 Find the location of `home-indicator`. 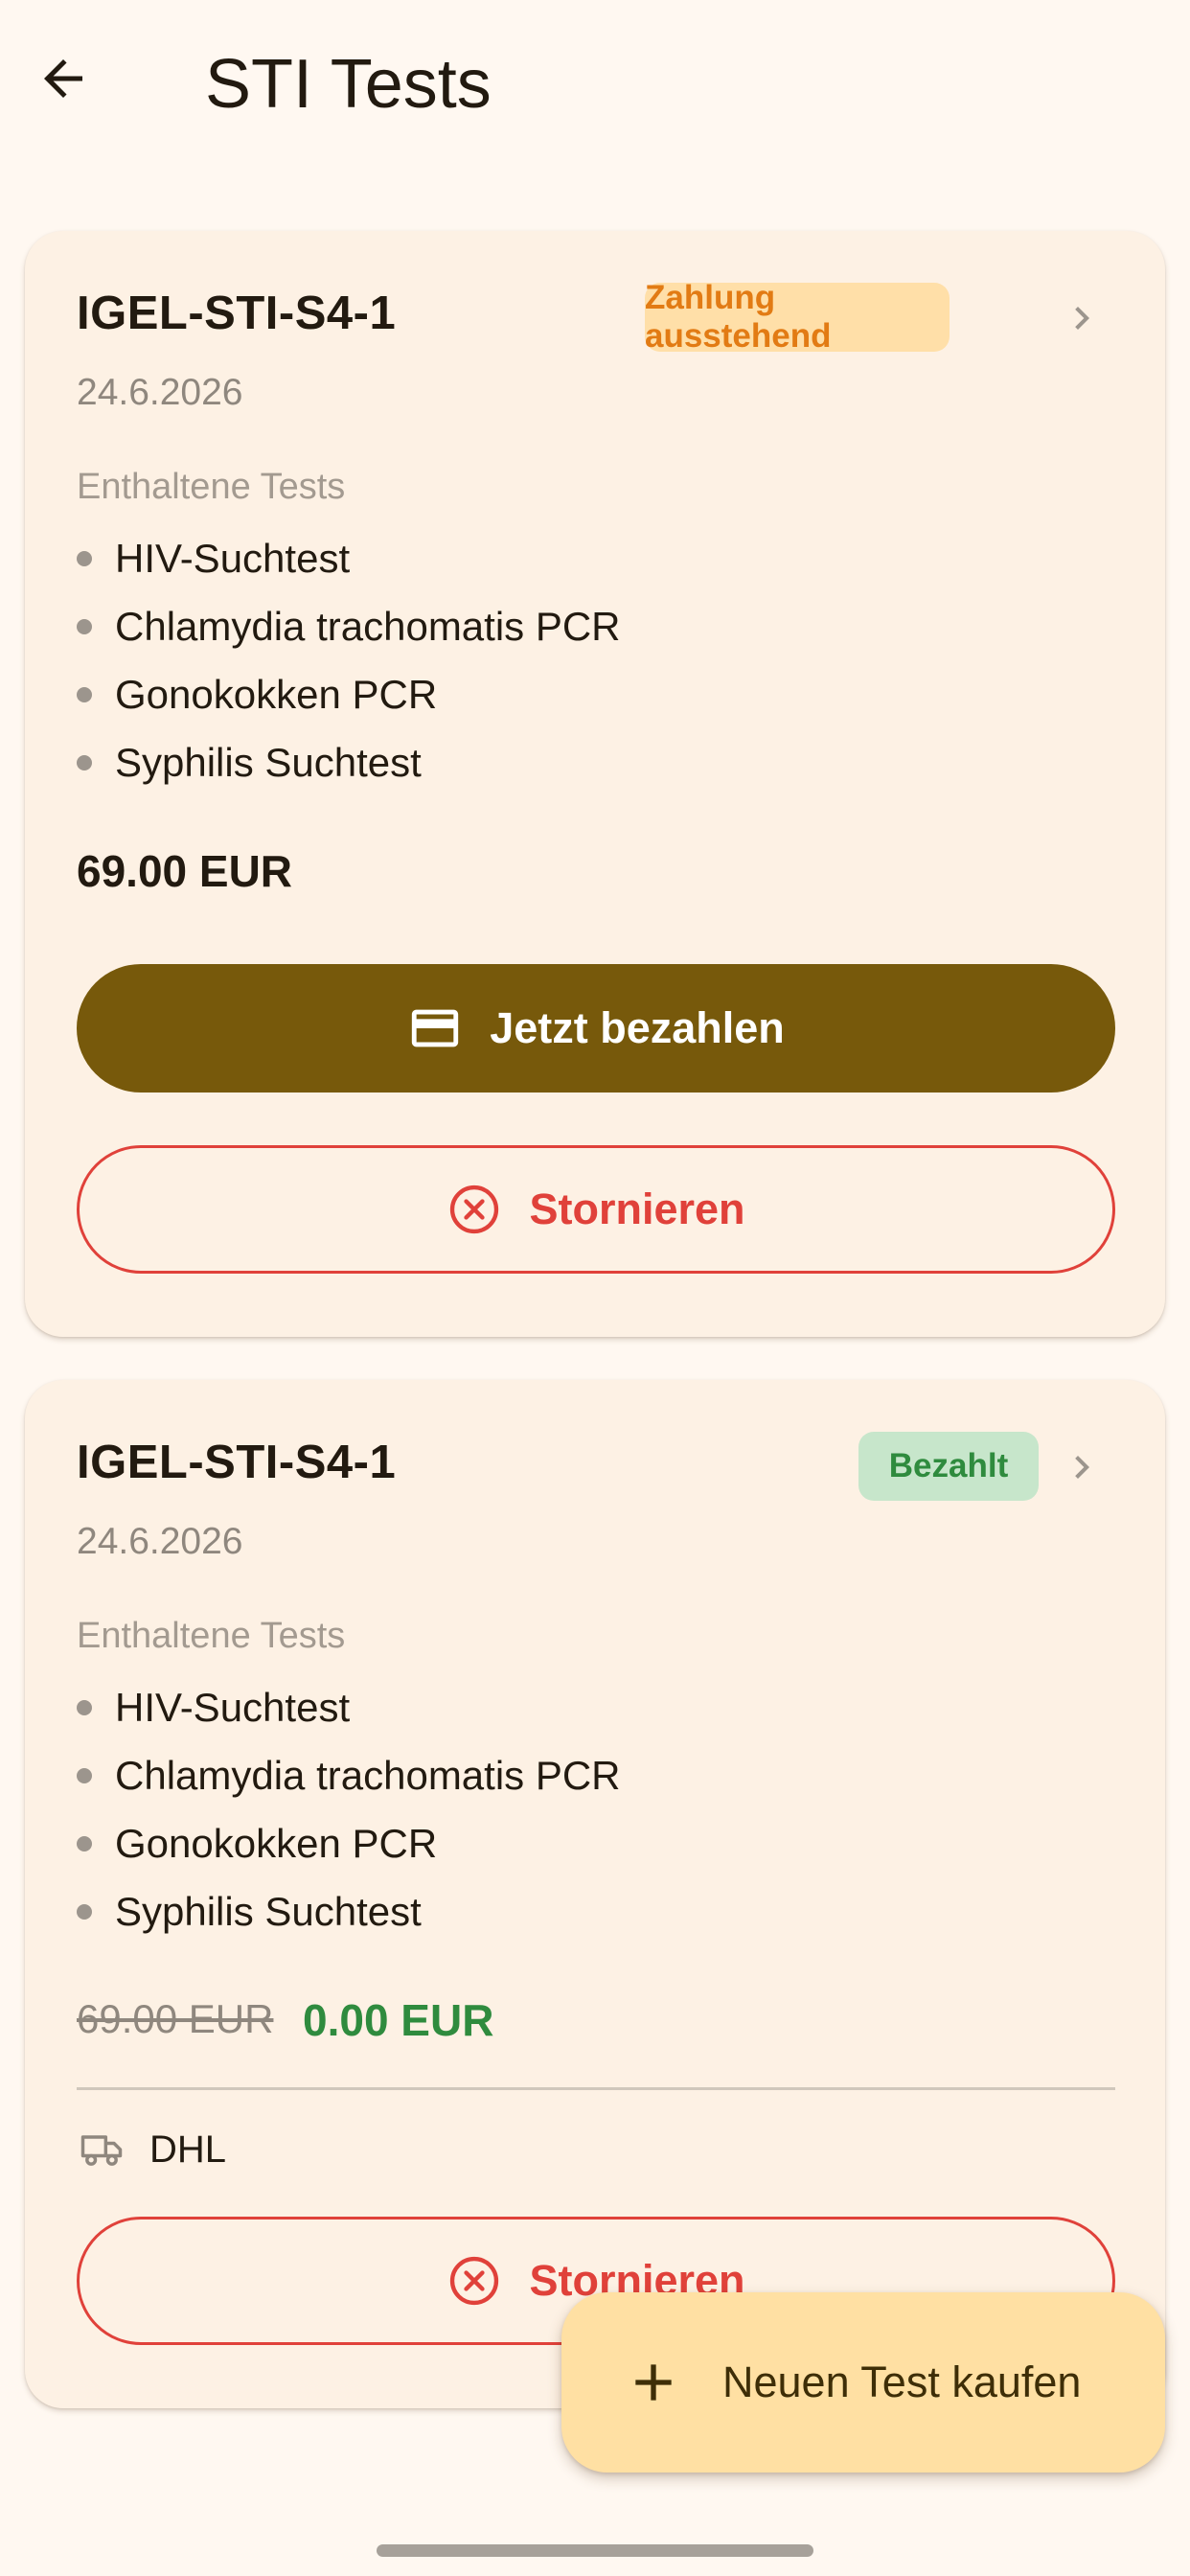

home-indicator is located at coordinates (595, 2550).